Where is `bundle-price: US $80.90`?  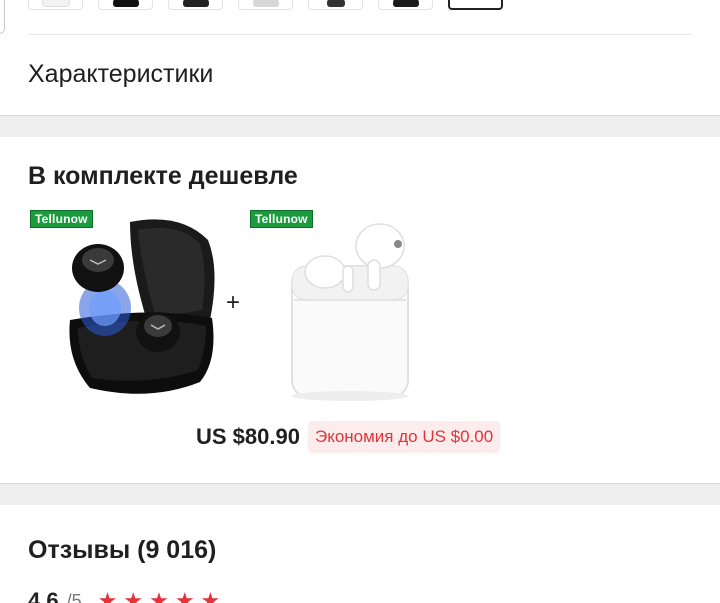 bundle-price: US $80.90 is located at coordinates (248, 436).